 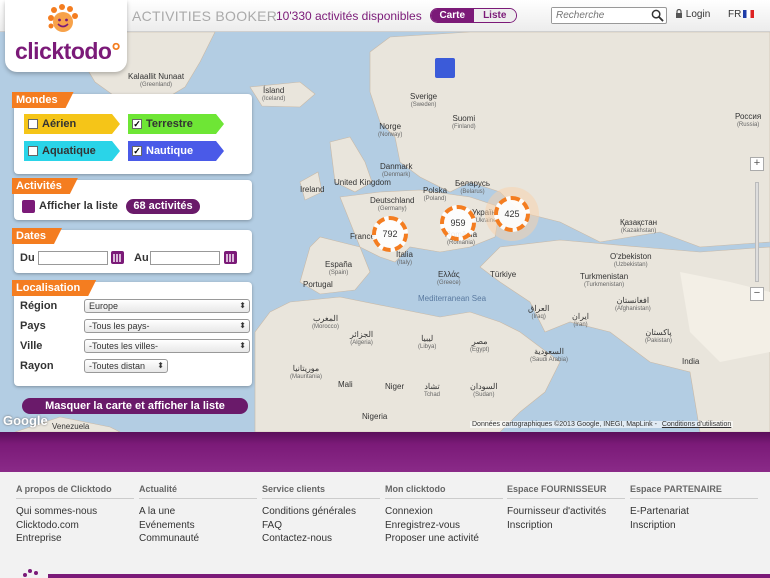 I want to click on activity-cluster: 959, so click(x=458, y=223).